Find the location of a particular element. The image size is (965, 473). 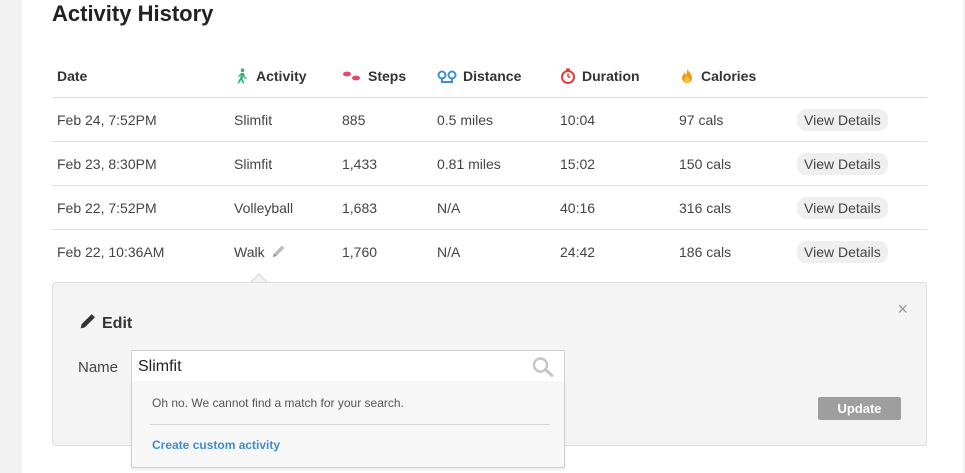

cell-distance: 0.81 miles is located at coordinates (469, 163).